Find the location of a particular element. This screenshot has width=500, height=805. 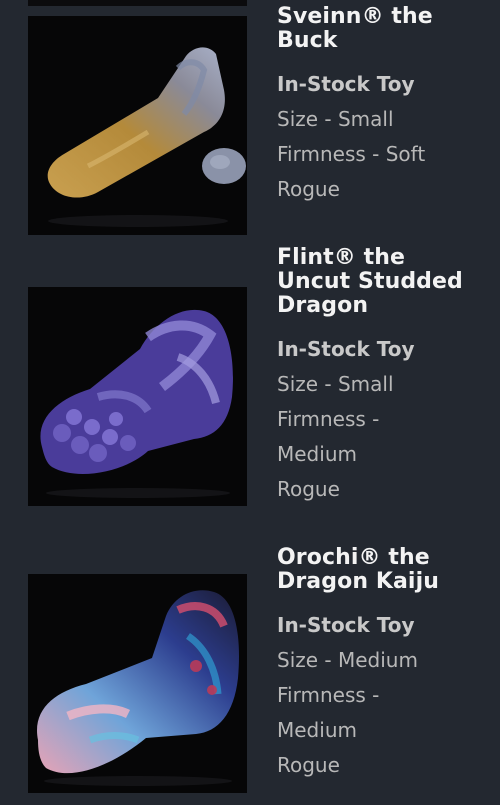

product-title-line: Dragon Kaiju is located at coordinates (358, 581).